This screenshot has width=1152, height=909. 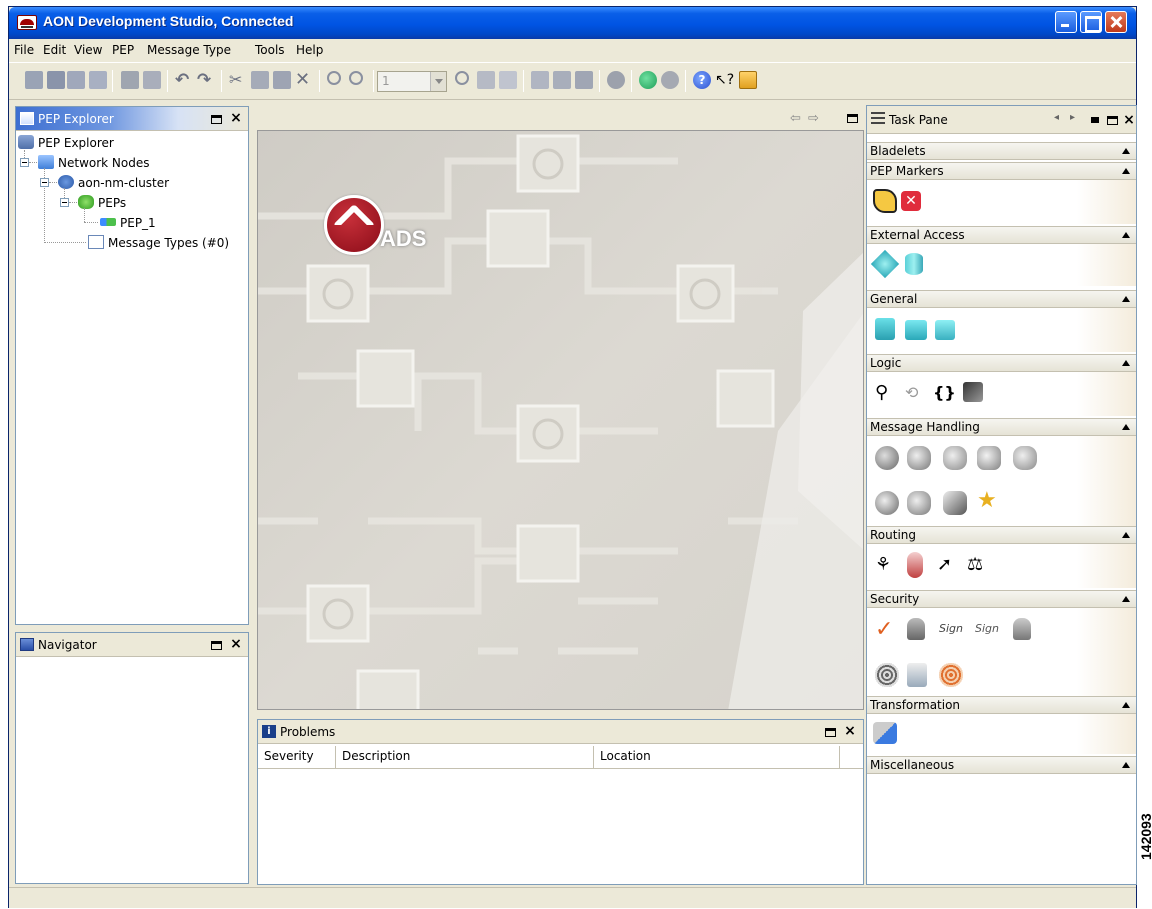 I want to click on menu-message-type: Message Type, so click(x=189, y=50).